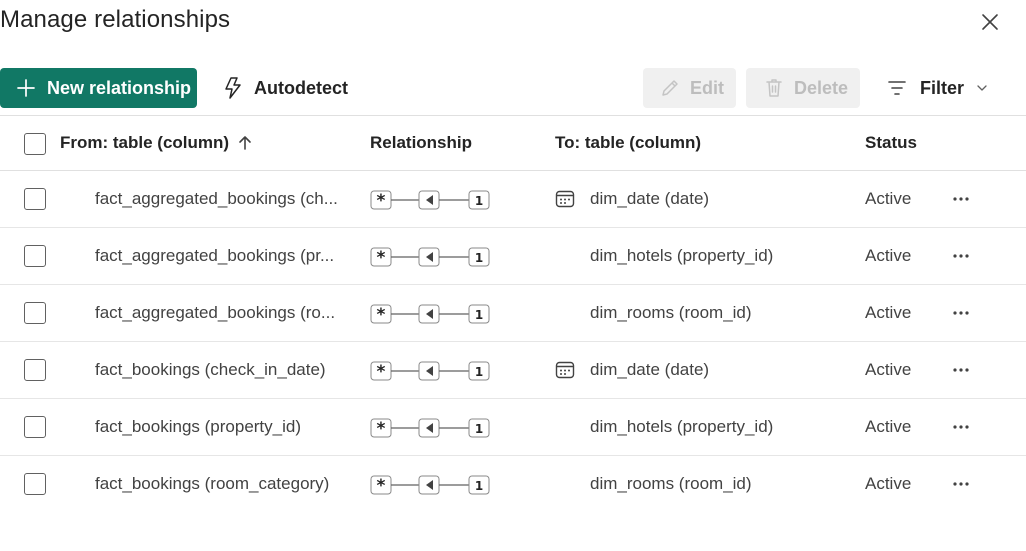 The width and height of the screenshot is (1026, 551). I want to click on autodetect-label: Autodetect, so click(301, 87).